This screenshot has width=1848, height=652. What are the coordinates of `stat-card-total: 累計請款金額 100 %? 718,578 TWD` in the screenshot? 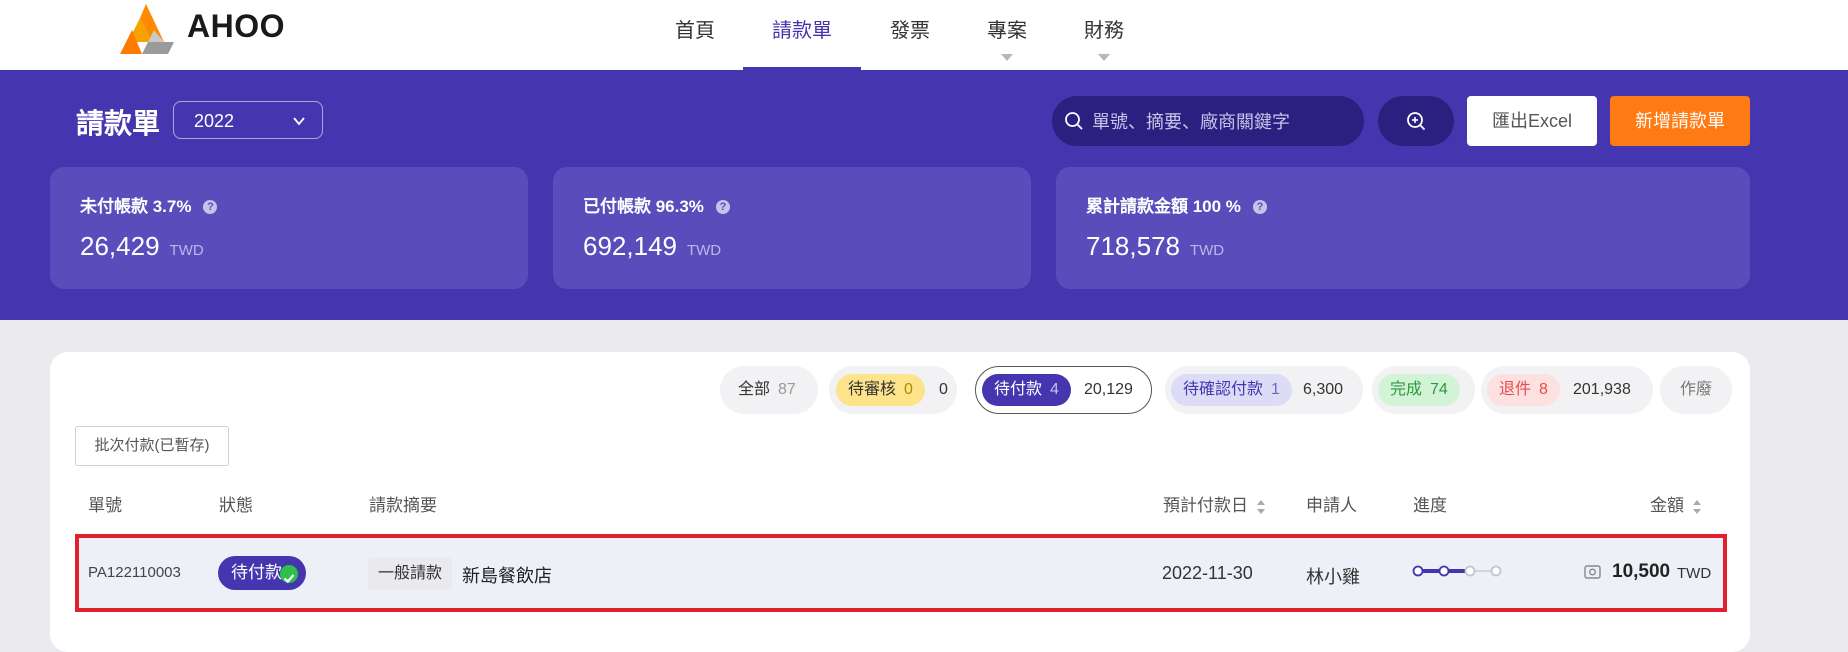 It's located at (1403, 228).